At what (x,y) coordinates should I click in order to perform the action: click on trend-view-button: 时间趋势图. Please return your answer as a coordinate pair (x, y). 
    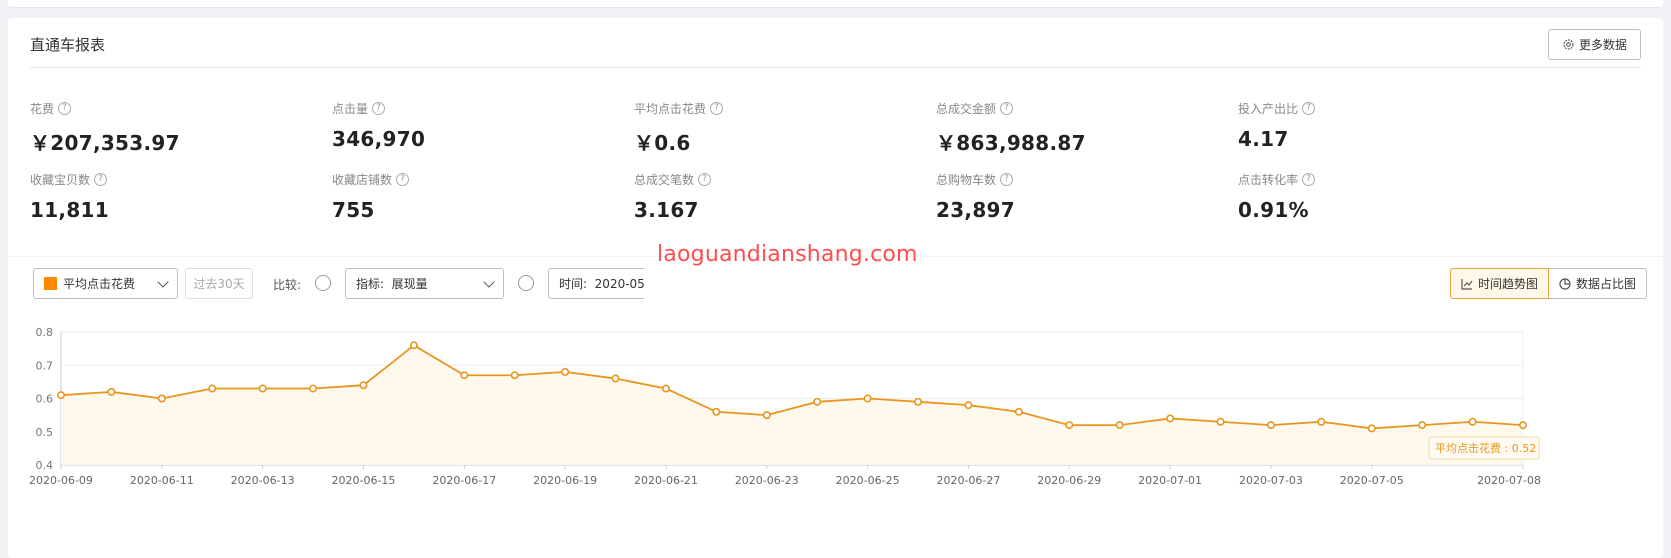
    Looking at the image, I should click on (1499, 283).